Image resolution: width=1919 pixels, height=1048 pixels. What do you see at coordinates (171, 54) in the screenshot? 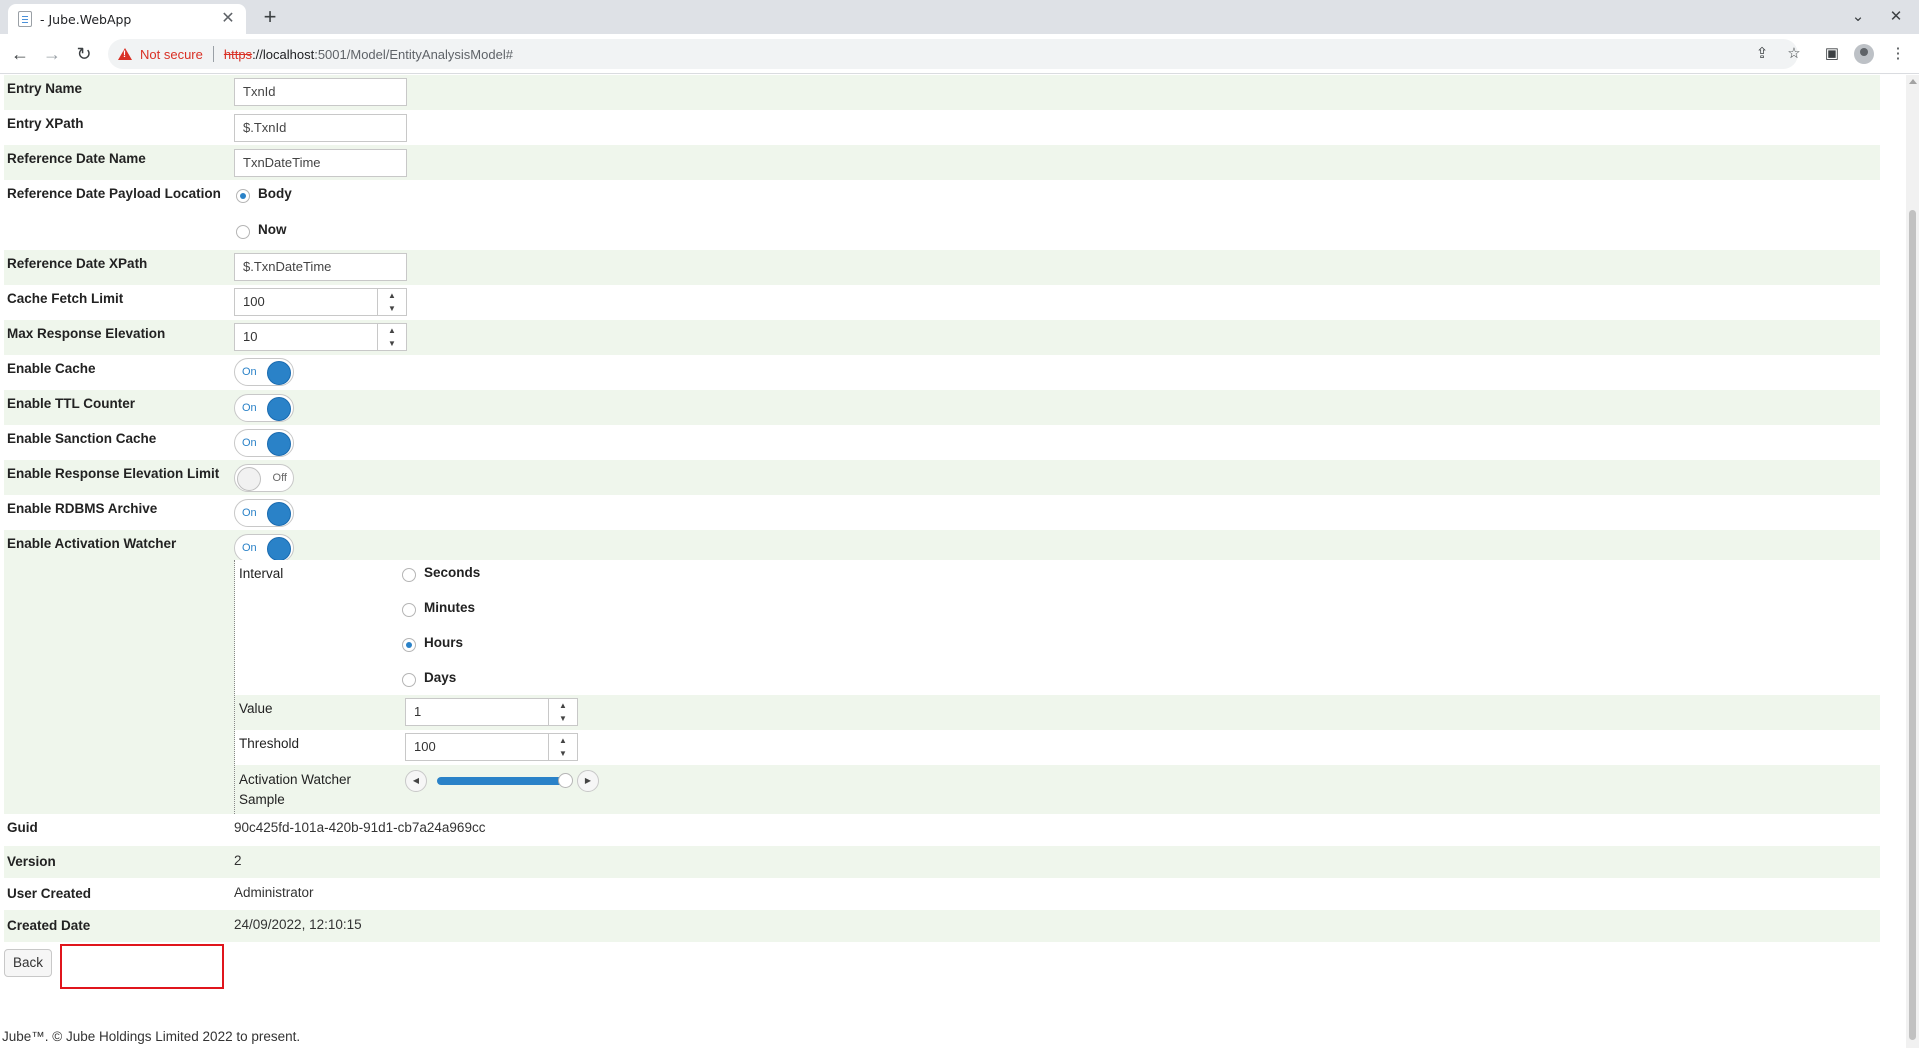
I see `not-secure-label: Not secure` at bounding box center [171, 54].